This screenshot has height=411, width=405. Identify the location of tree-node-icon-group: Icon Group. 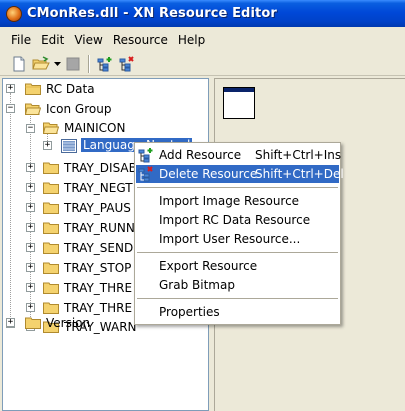
(78, 109).